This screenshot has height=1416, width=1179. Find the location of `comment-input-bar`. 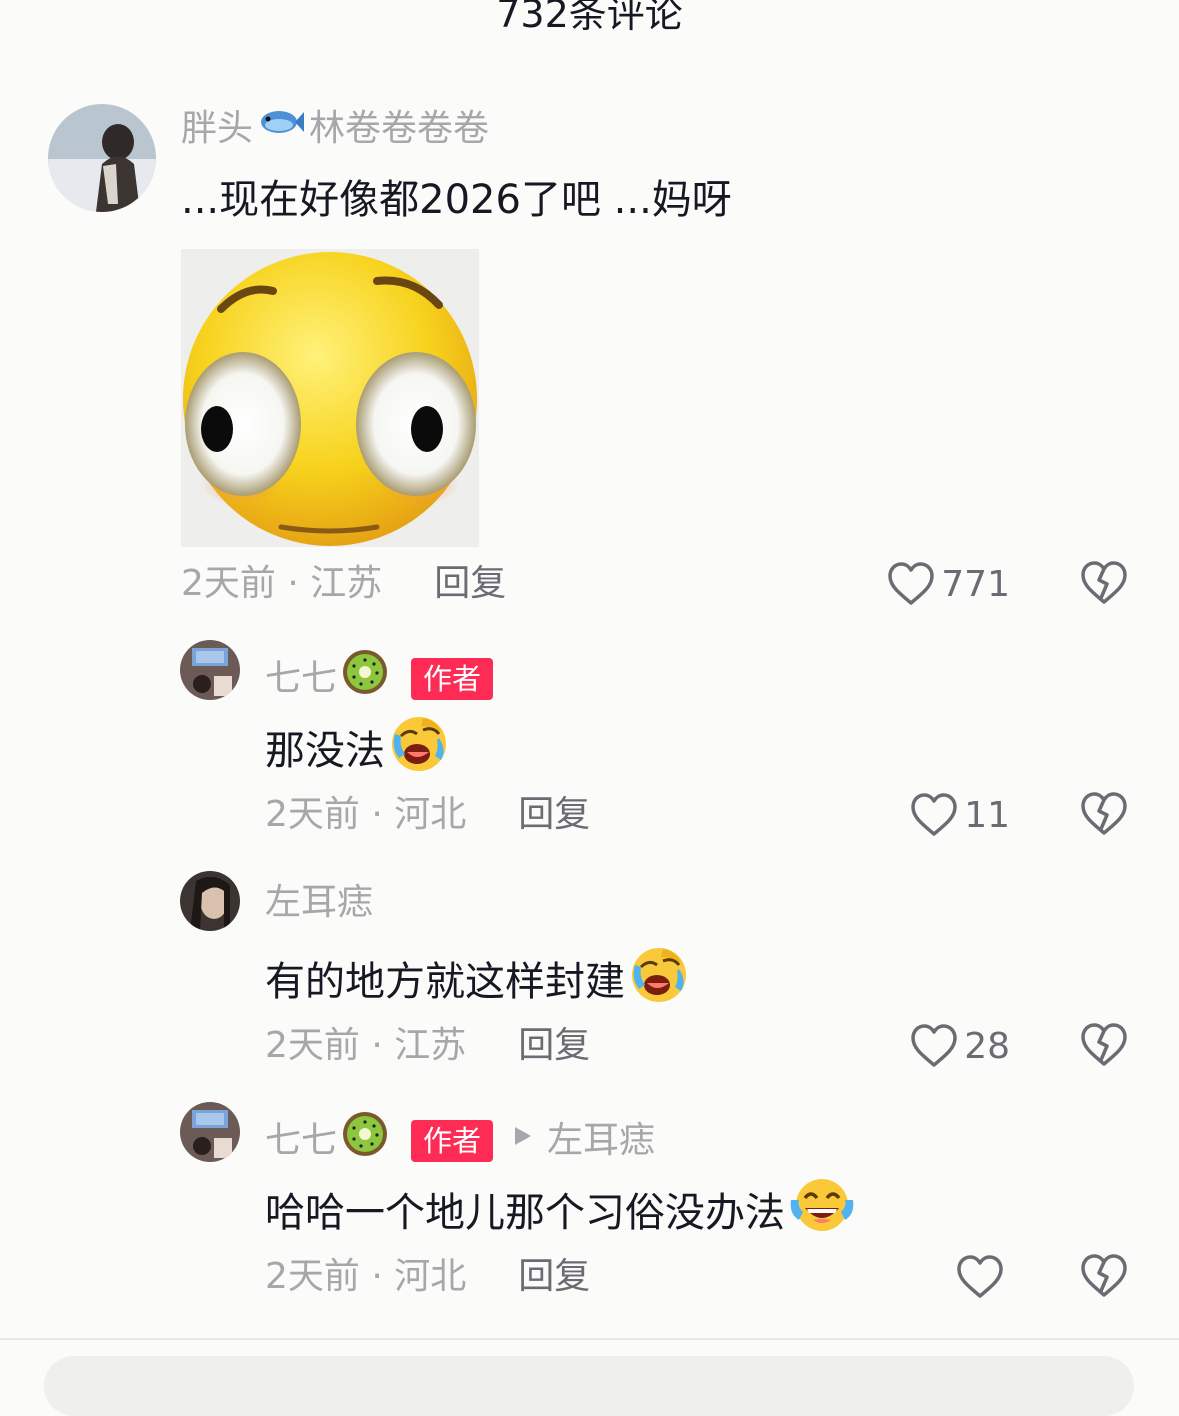

comment-input-bar is located at coordinates (589, 1386).